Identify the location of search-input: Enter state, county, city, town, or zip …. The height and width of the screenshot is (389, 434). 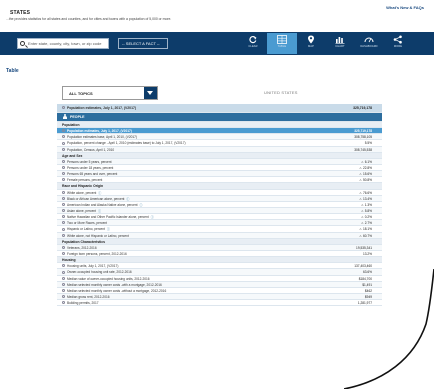
(63, 43).